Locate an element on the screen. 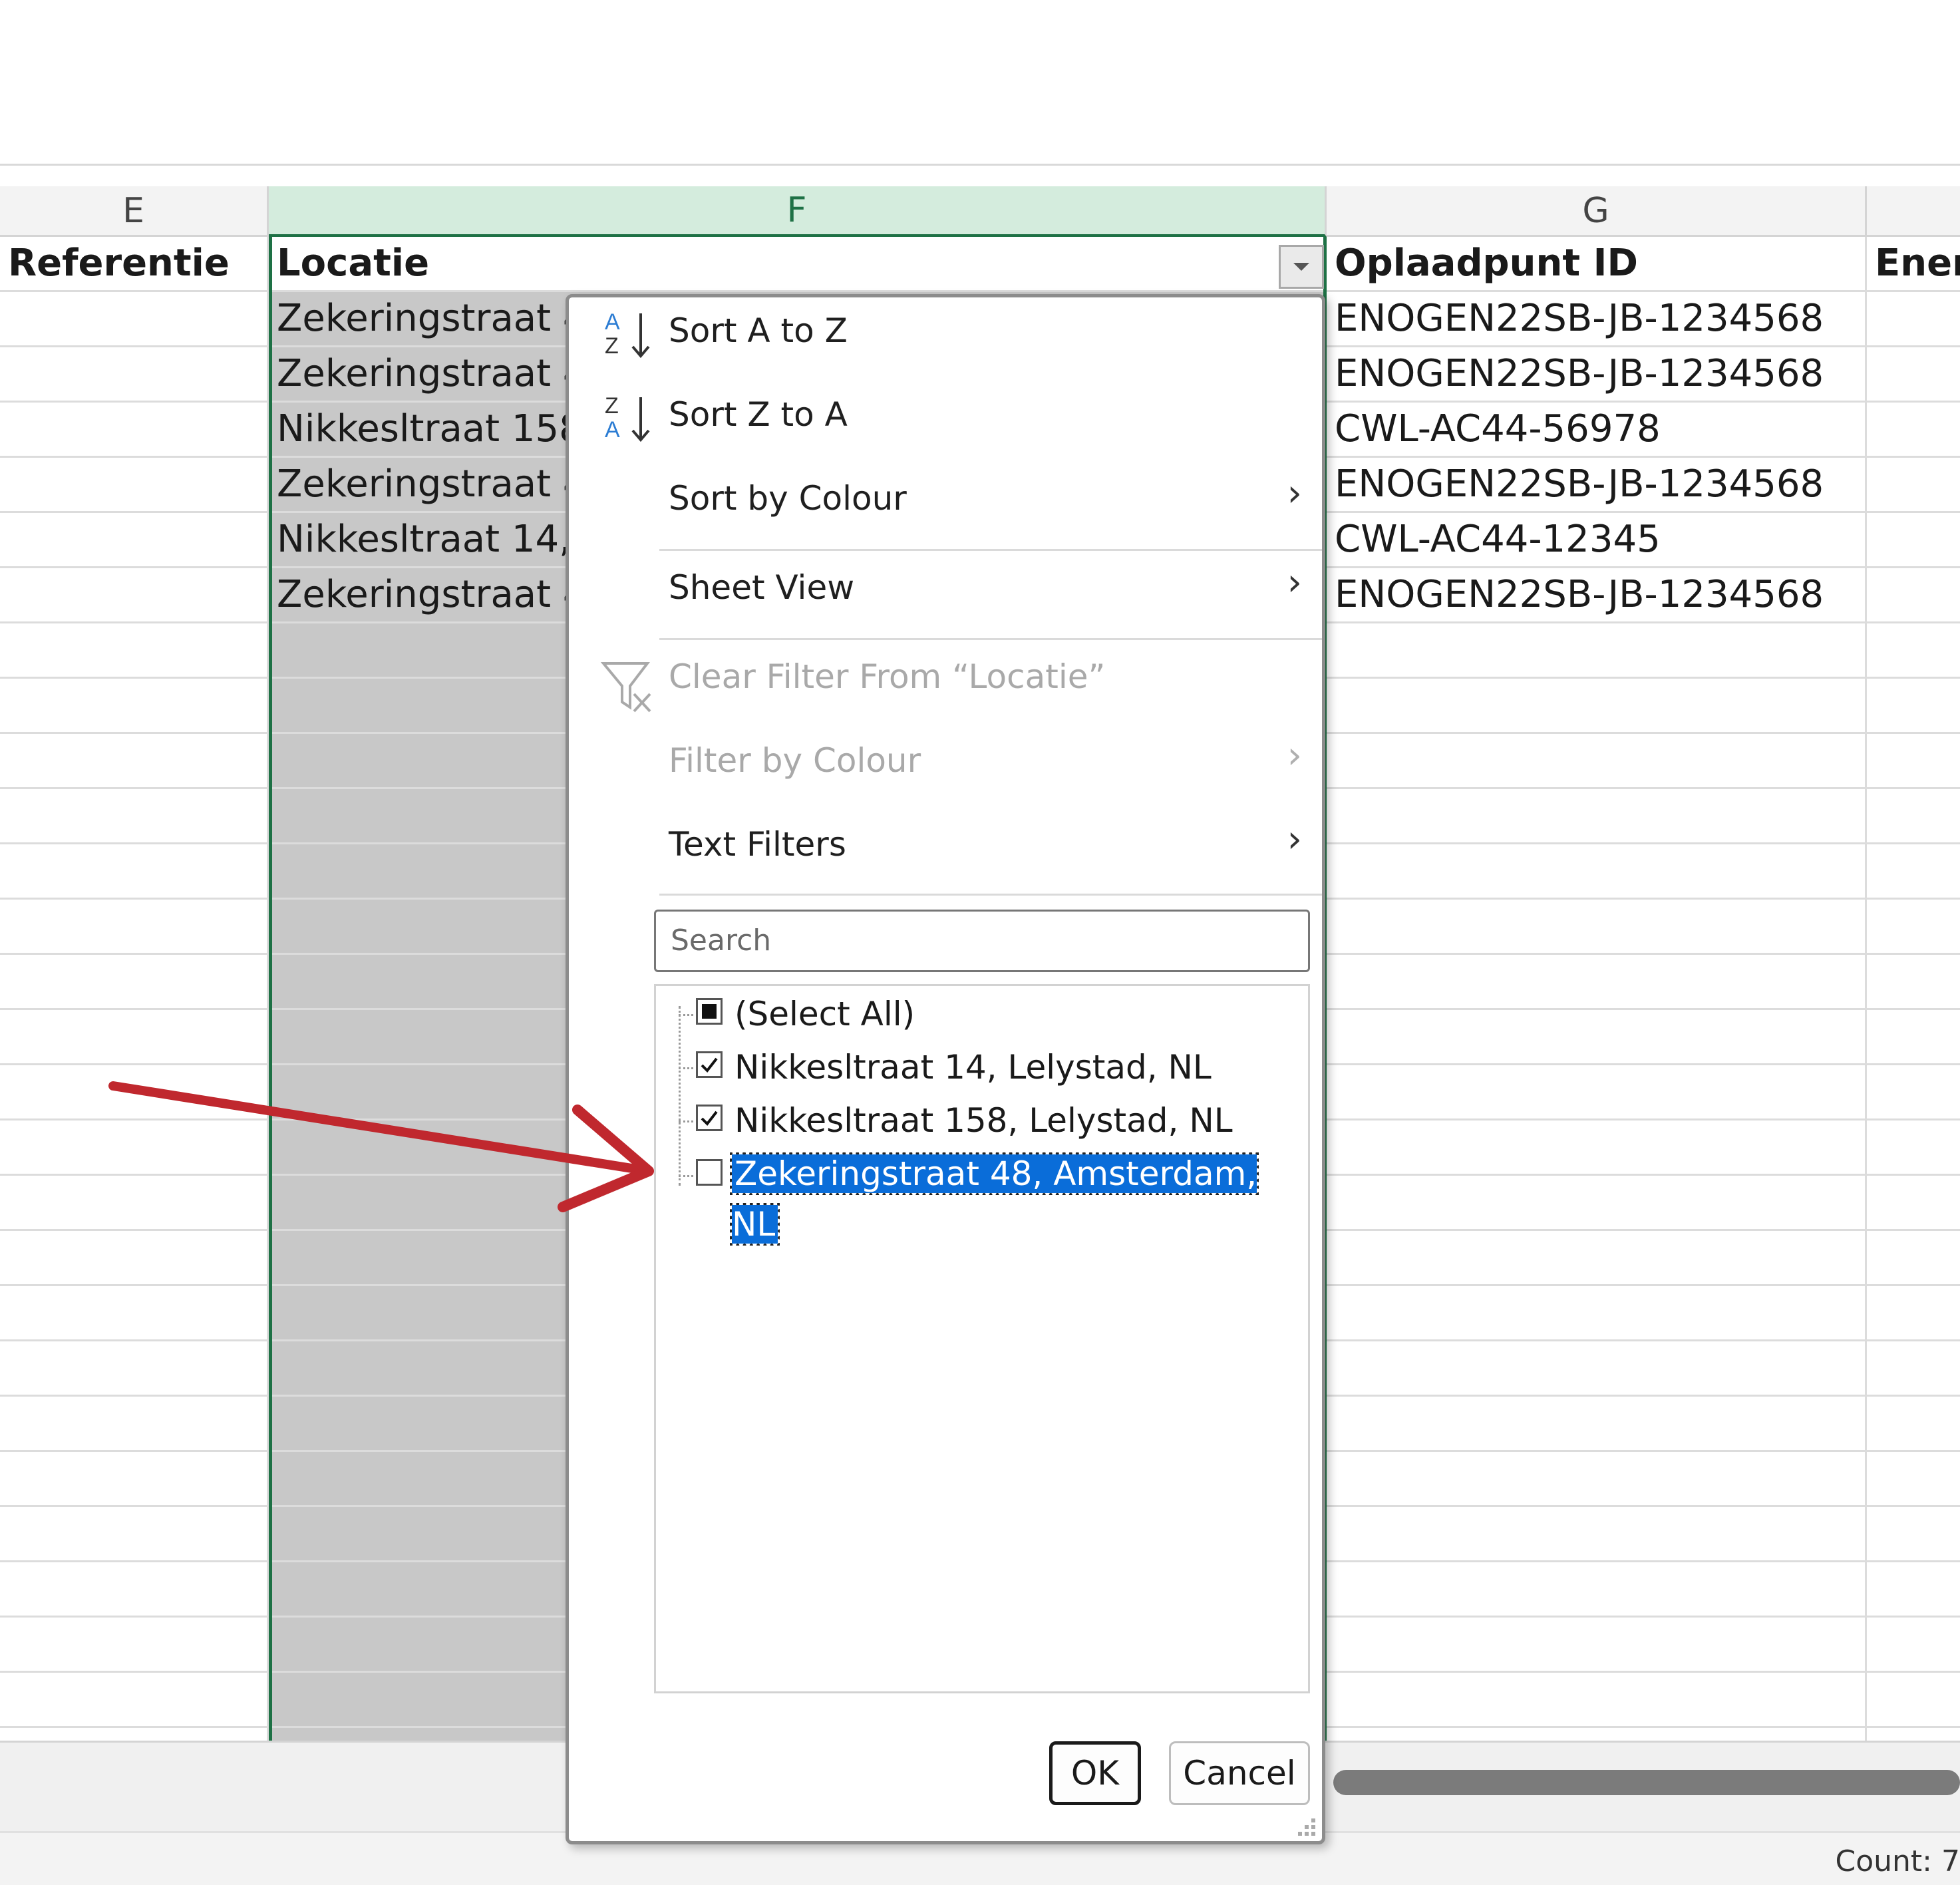 The height and width of the screenshot is (1885, 1960). horizontal-scrollbar is located at coordinates (1646, 1782).